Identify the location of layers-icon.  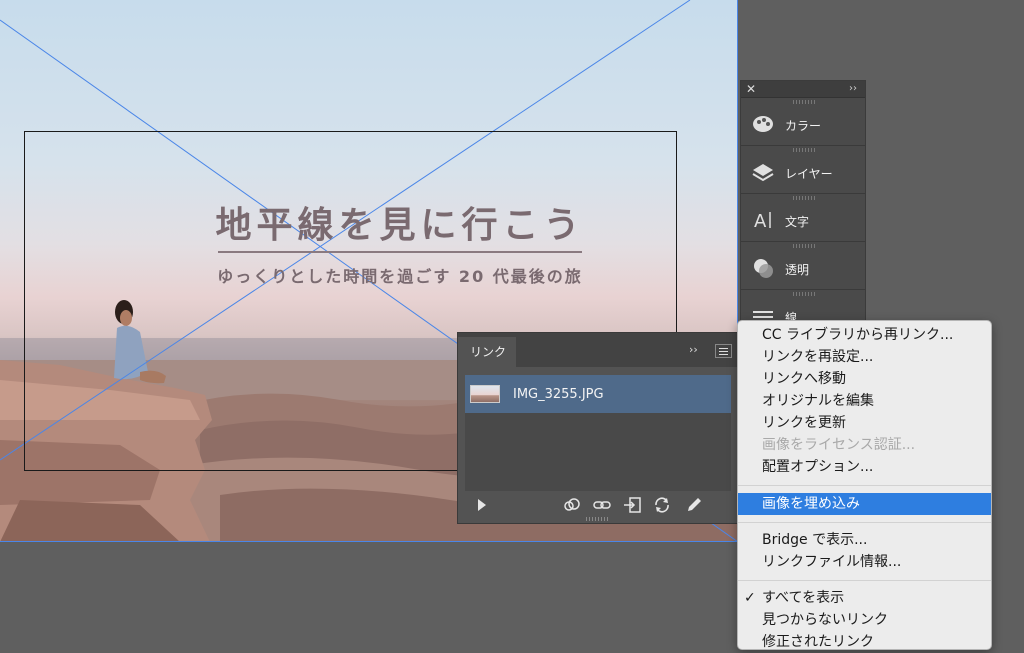
(763, 173).